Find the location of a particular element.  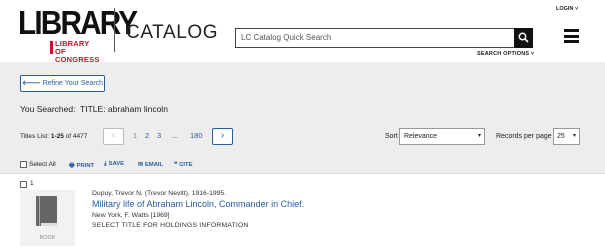

results-divider is located at coordinates (302, 173).